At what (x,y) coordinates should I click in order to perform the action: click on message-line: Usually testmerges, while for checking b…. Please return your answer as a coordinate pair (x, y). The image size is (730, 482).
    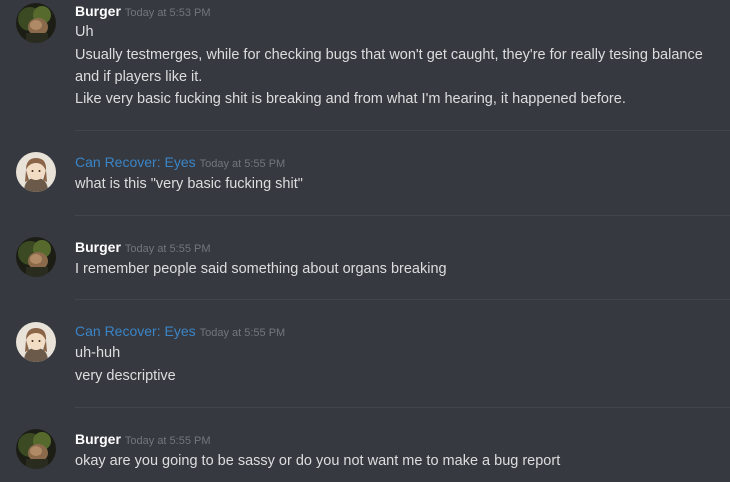
    Looking at the image, I should click on (389, 55).